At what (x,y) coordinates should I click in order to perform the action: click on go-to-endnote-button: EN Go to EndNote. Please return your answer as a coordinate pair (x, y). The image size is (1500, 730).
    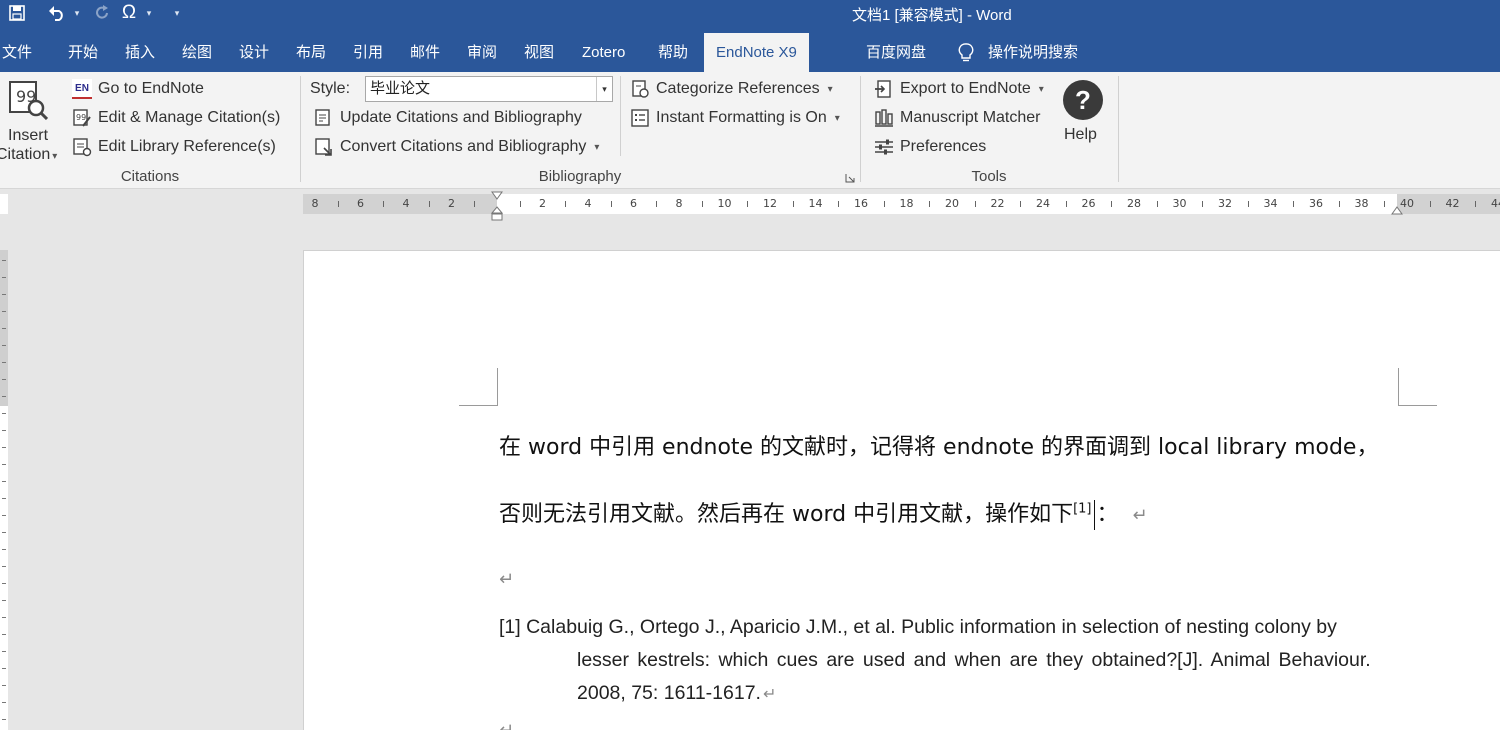
    Looking at the image, I should click on (138, 89).